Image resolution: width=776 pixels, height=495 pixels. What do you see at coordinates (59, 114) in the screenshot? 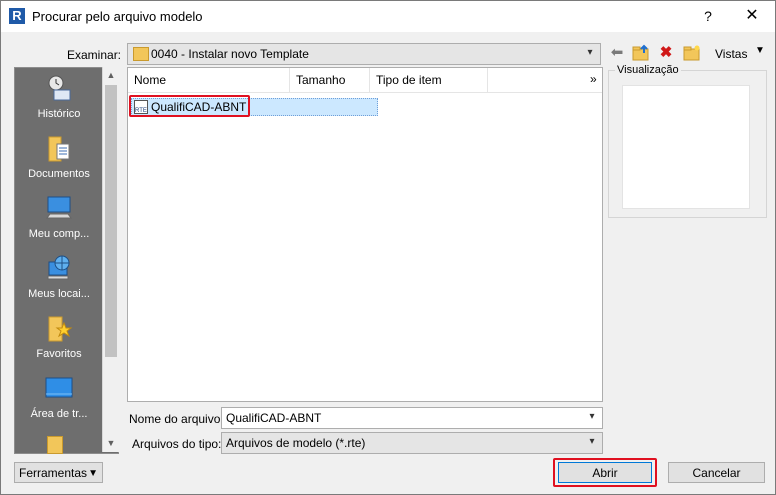
I see `place-label: Histórico` at bounding box center [59, 114].